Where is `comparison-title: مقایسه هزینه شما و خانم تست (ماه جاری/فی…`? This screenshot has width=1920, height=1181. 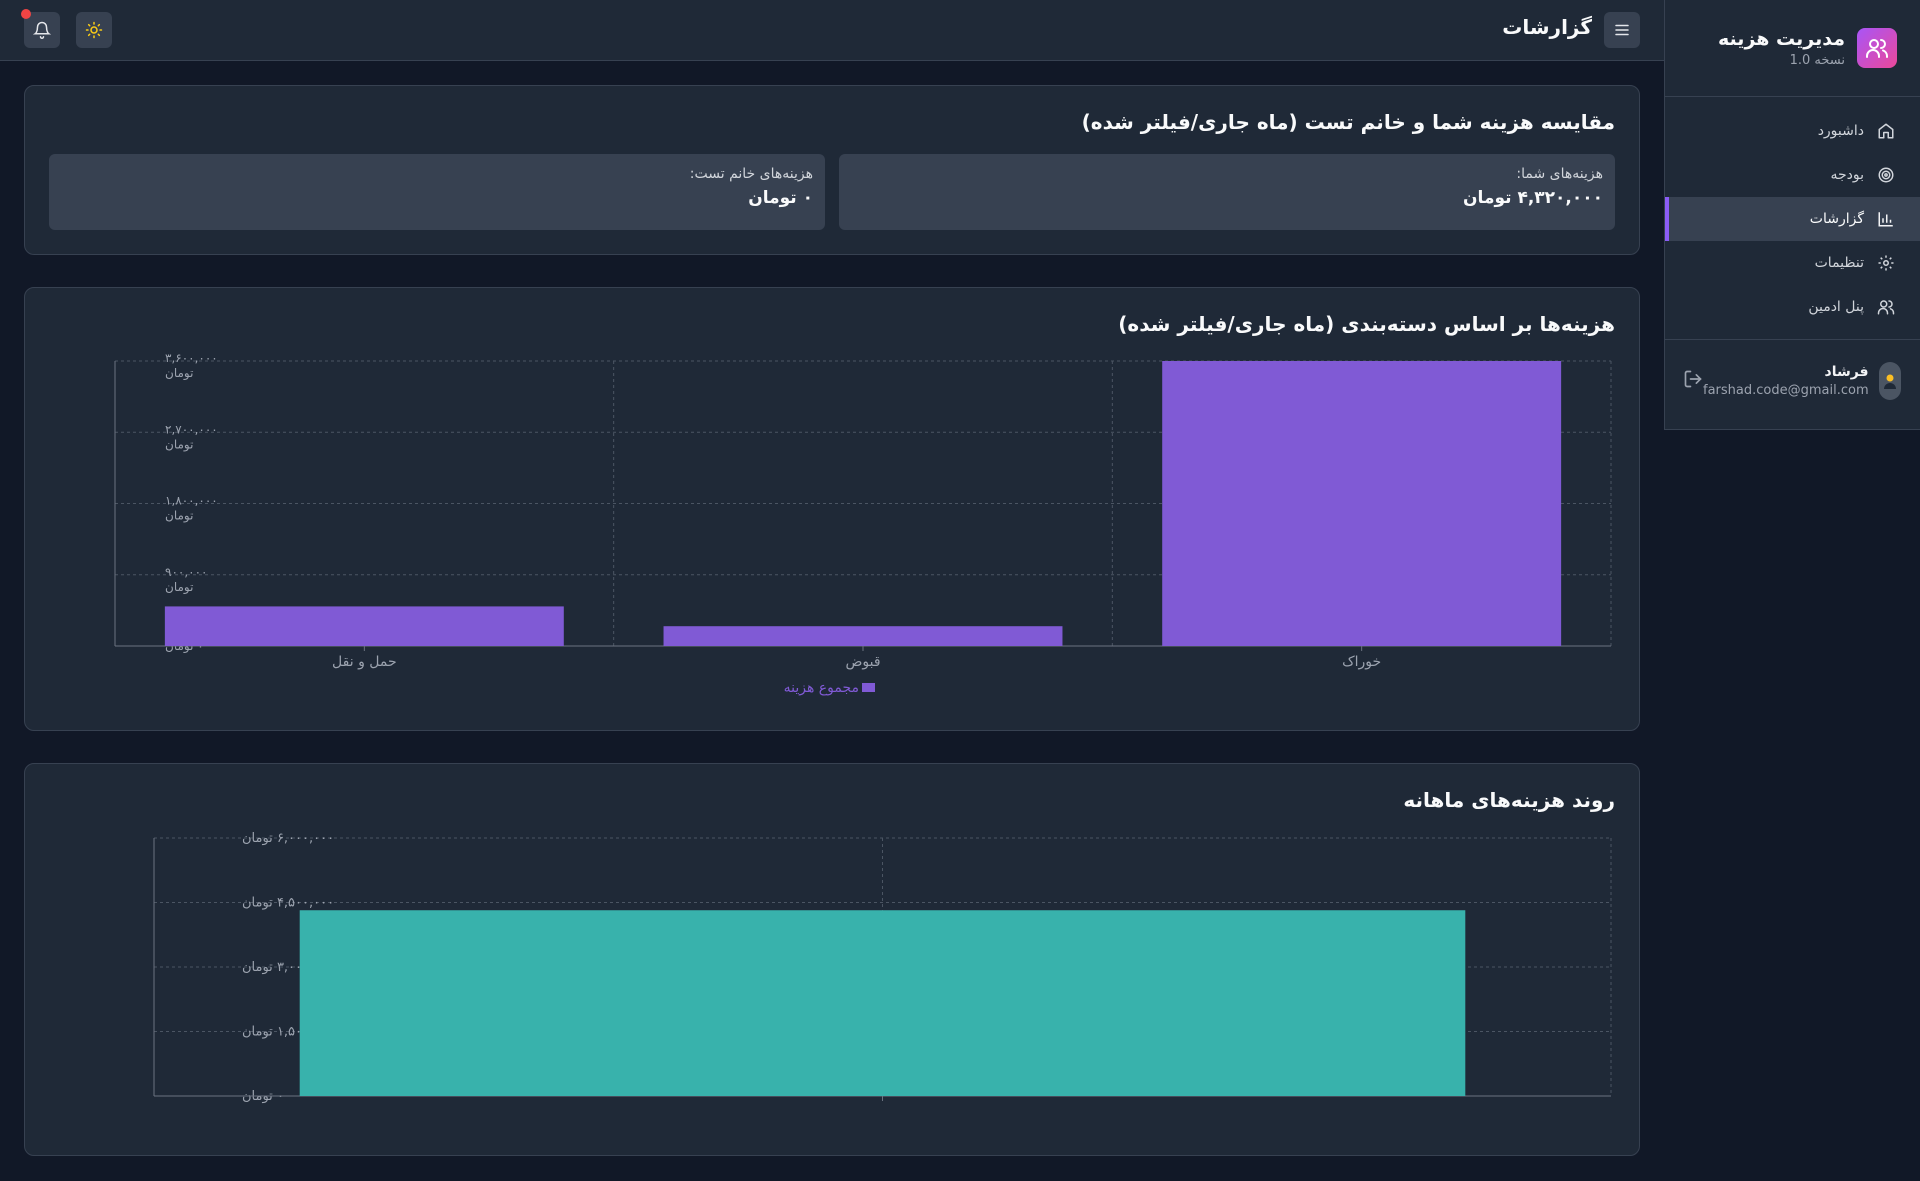 comparison-title: مقایسه هزینه شما و خانم تست (ماه جاری/فی… is located at coordinates (1348, 122).